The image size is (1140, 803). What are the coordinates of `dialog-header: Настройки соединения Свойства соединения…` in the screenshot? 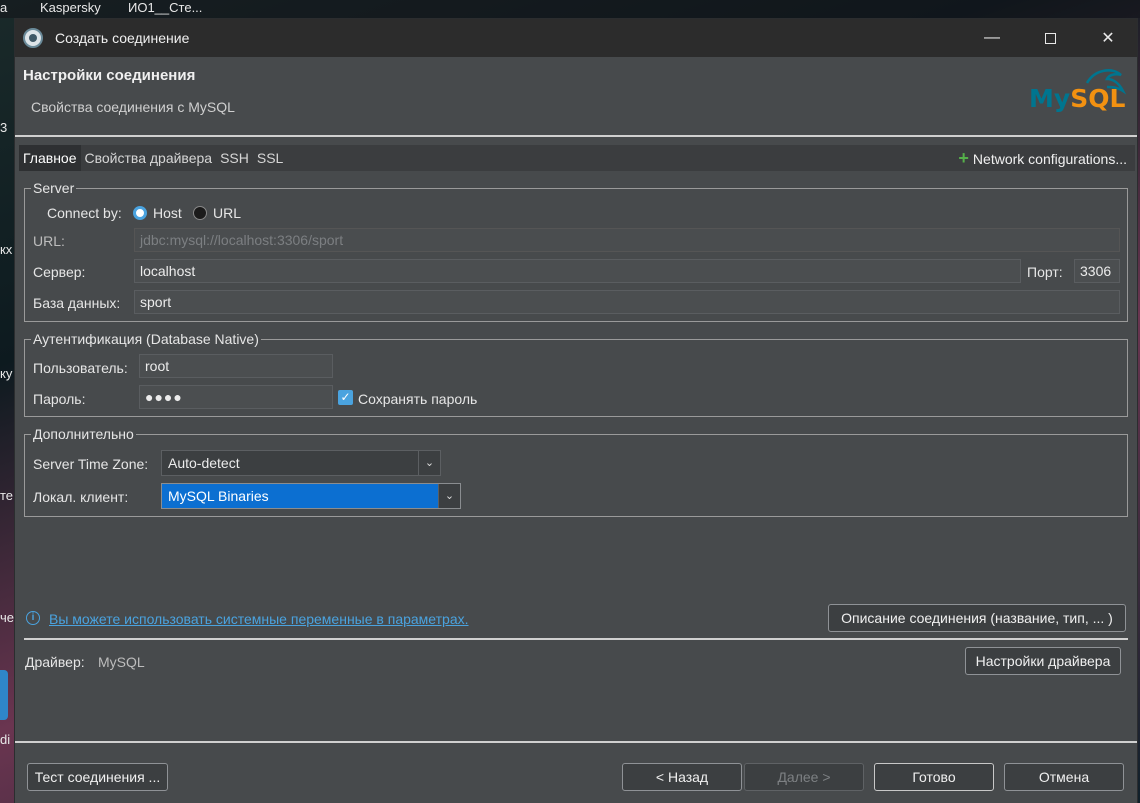 It's located at (576, 97).